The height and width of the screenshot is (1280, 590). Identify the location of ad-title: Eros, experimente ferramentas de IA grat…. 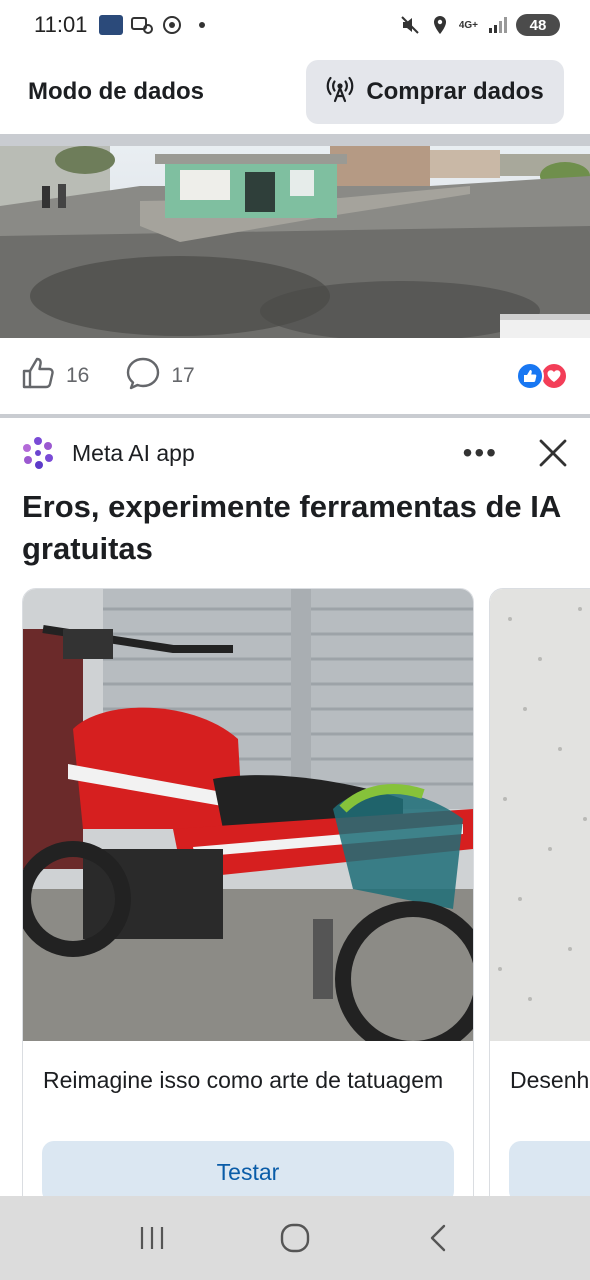
(291, 527).